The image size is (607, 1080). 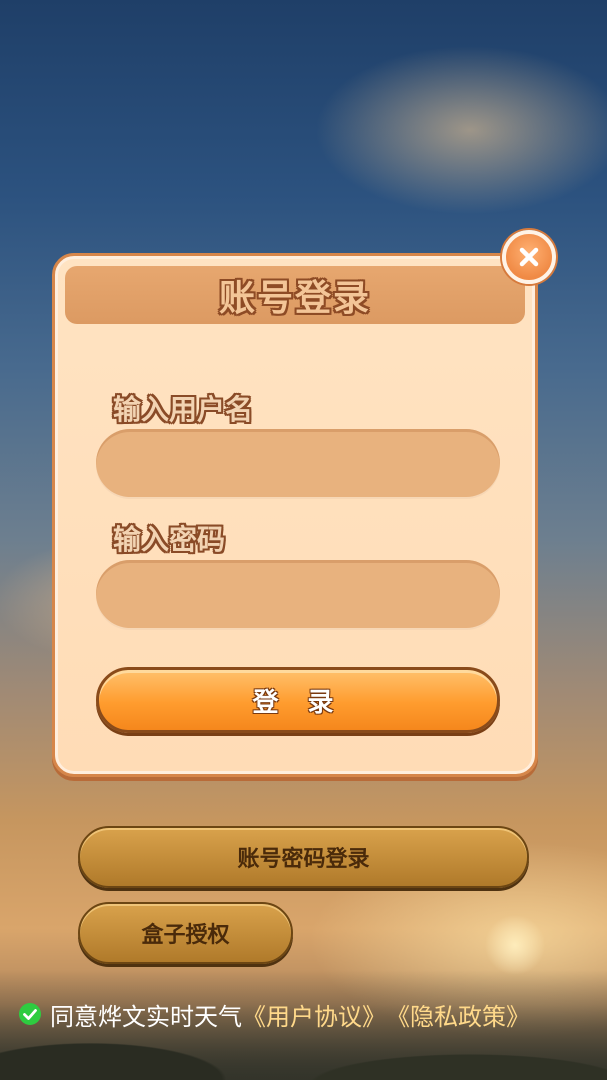 I want to click on agreement-text: 同意烨文实时天气, so click(x=146, y=1016).